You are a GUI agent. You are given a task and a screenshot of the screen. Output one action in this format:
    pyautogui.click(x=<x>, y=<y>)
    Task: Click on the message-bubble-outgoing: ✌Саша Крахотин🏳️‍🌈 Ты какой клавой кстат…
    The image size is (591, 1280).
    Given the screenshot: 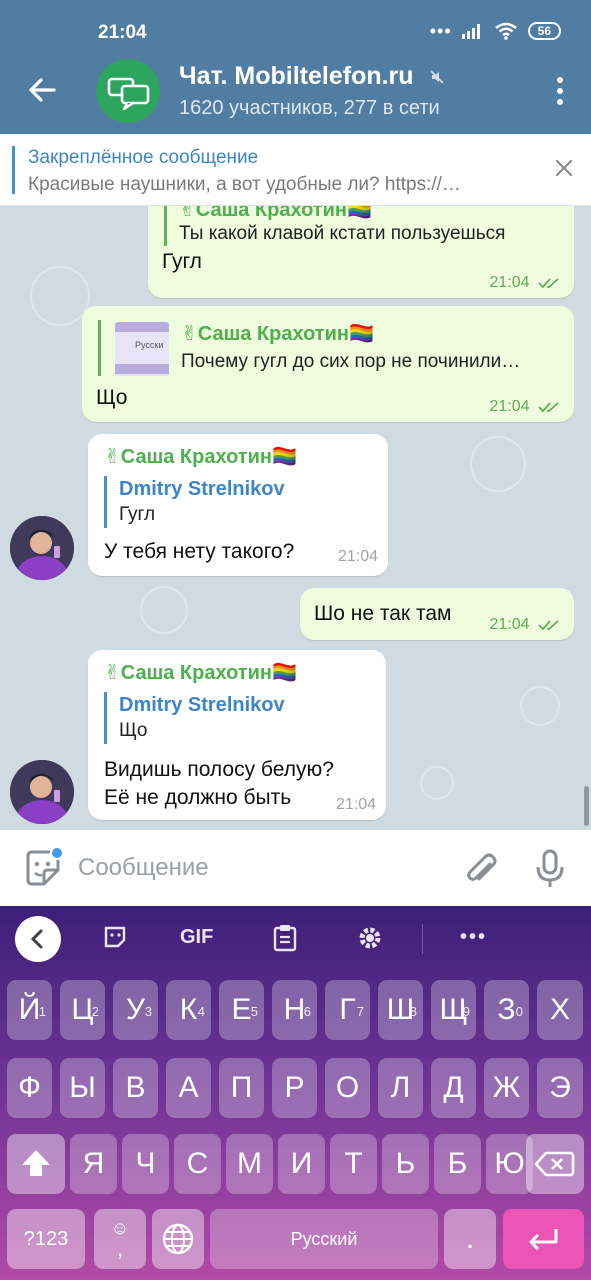 What is the action you would take?
    pyautogui.click(x=361, y=252)
    